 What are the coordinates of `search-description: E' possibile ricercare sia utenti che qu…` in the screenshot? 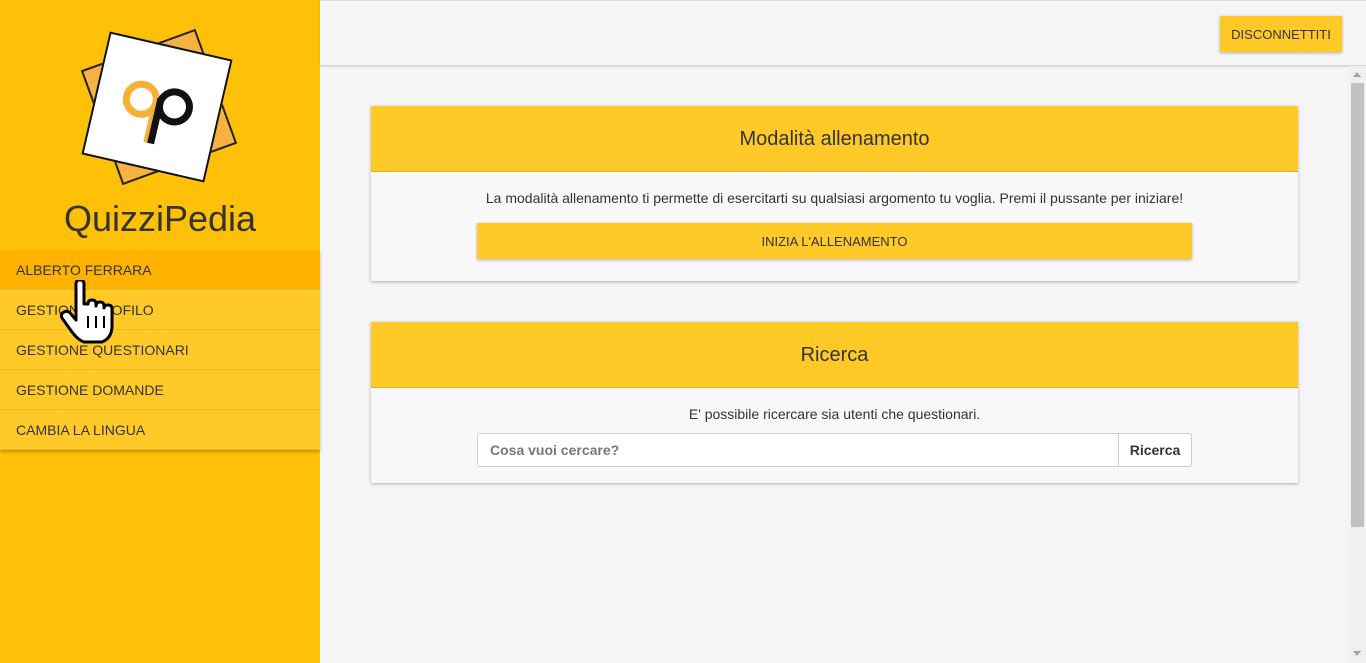 It's located at (834, 414).